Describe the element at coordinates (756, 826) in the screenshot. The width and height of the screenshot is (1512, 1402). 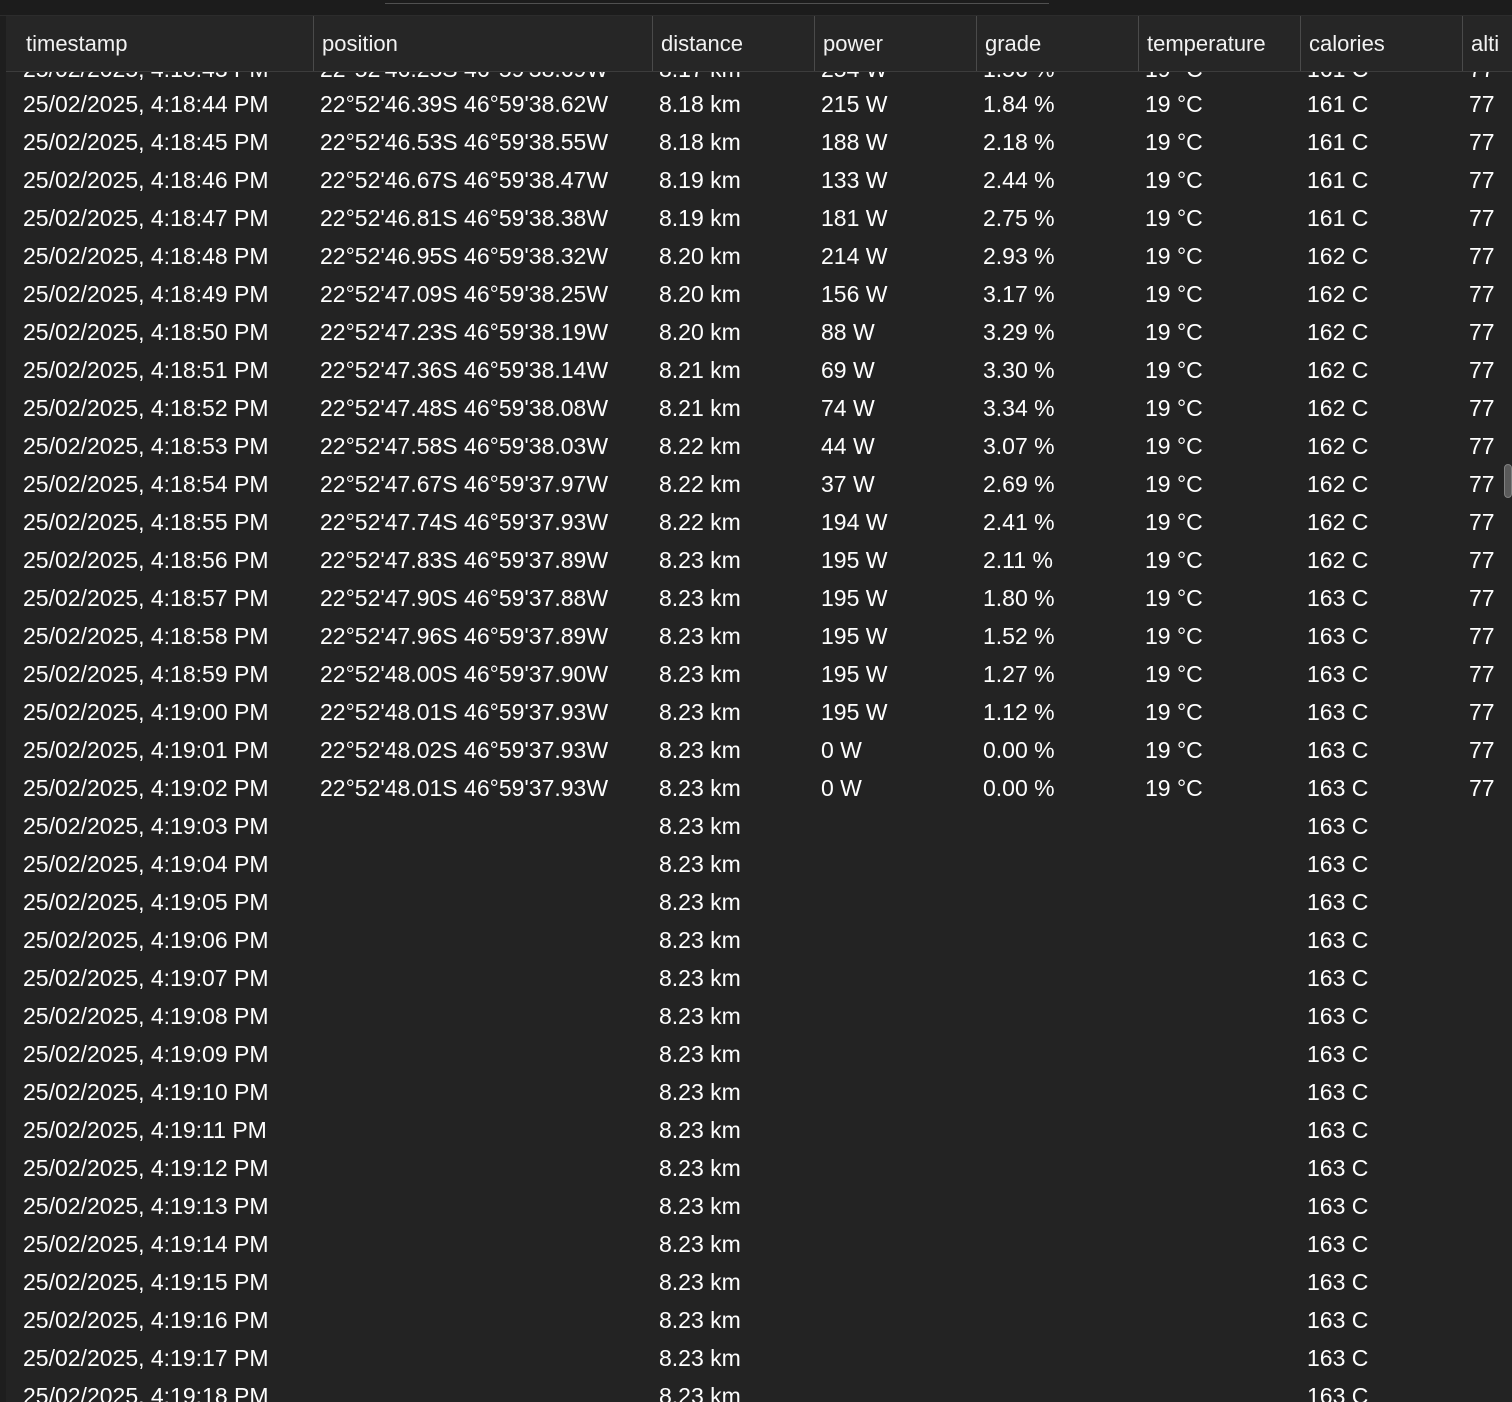
I see `table-row: 25/02/2025, 4:19:03 PM 8.23 km 163 C` at that location.